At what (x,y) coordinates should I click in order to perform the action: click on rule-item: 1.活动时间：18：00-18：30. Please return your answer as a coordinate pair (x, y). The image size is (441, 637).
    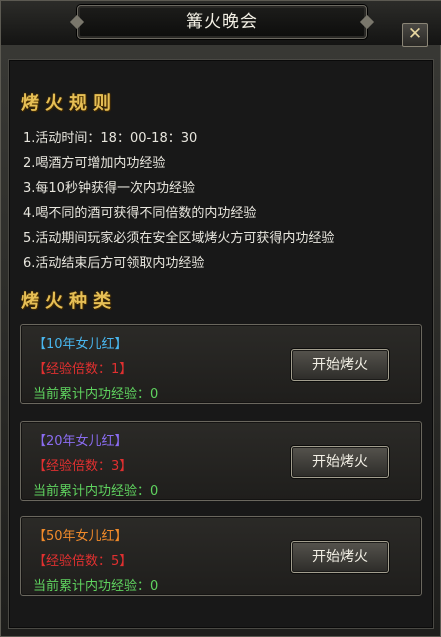
    Looking at the image, I should click on (110, 138).